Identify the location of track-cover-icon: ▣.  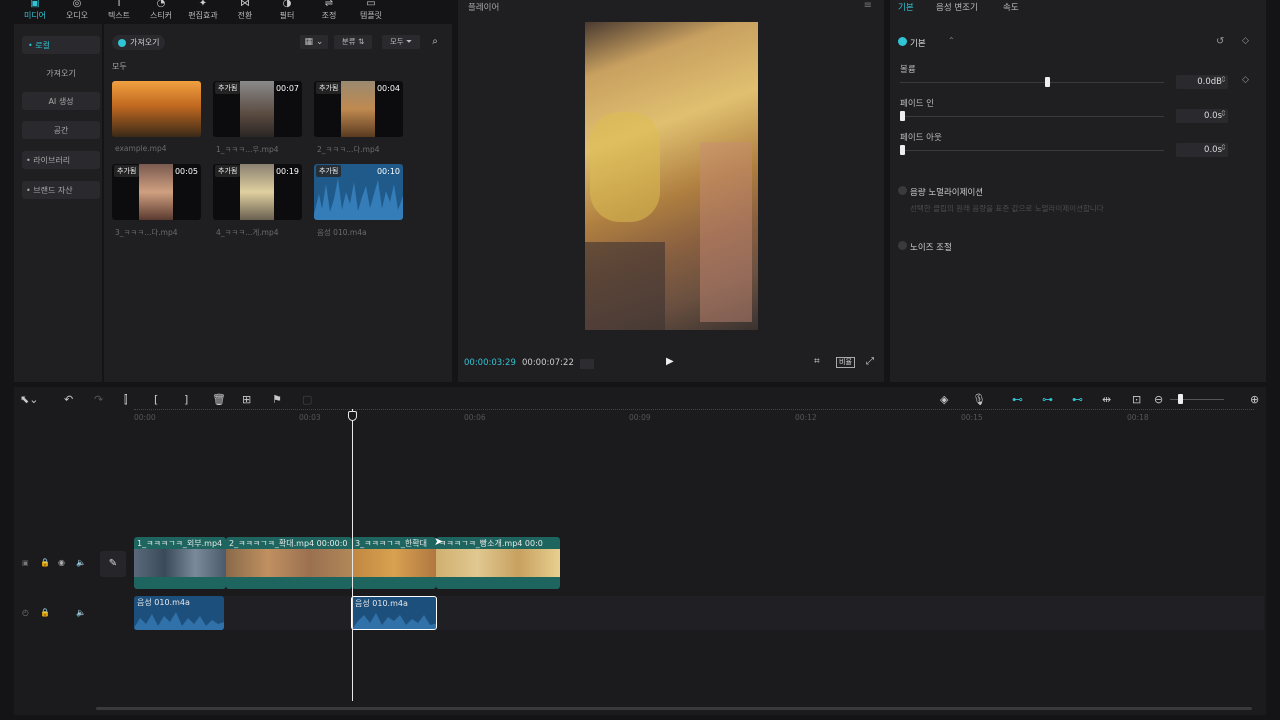
(25, 563).